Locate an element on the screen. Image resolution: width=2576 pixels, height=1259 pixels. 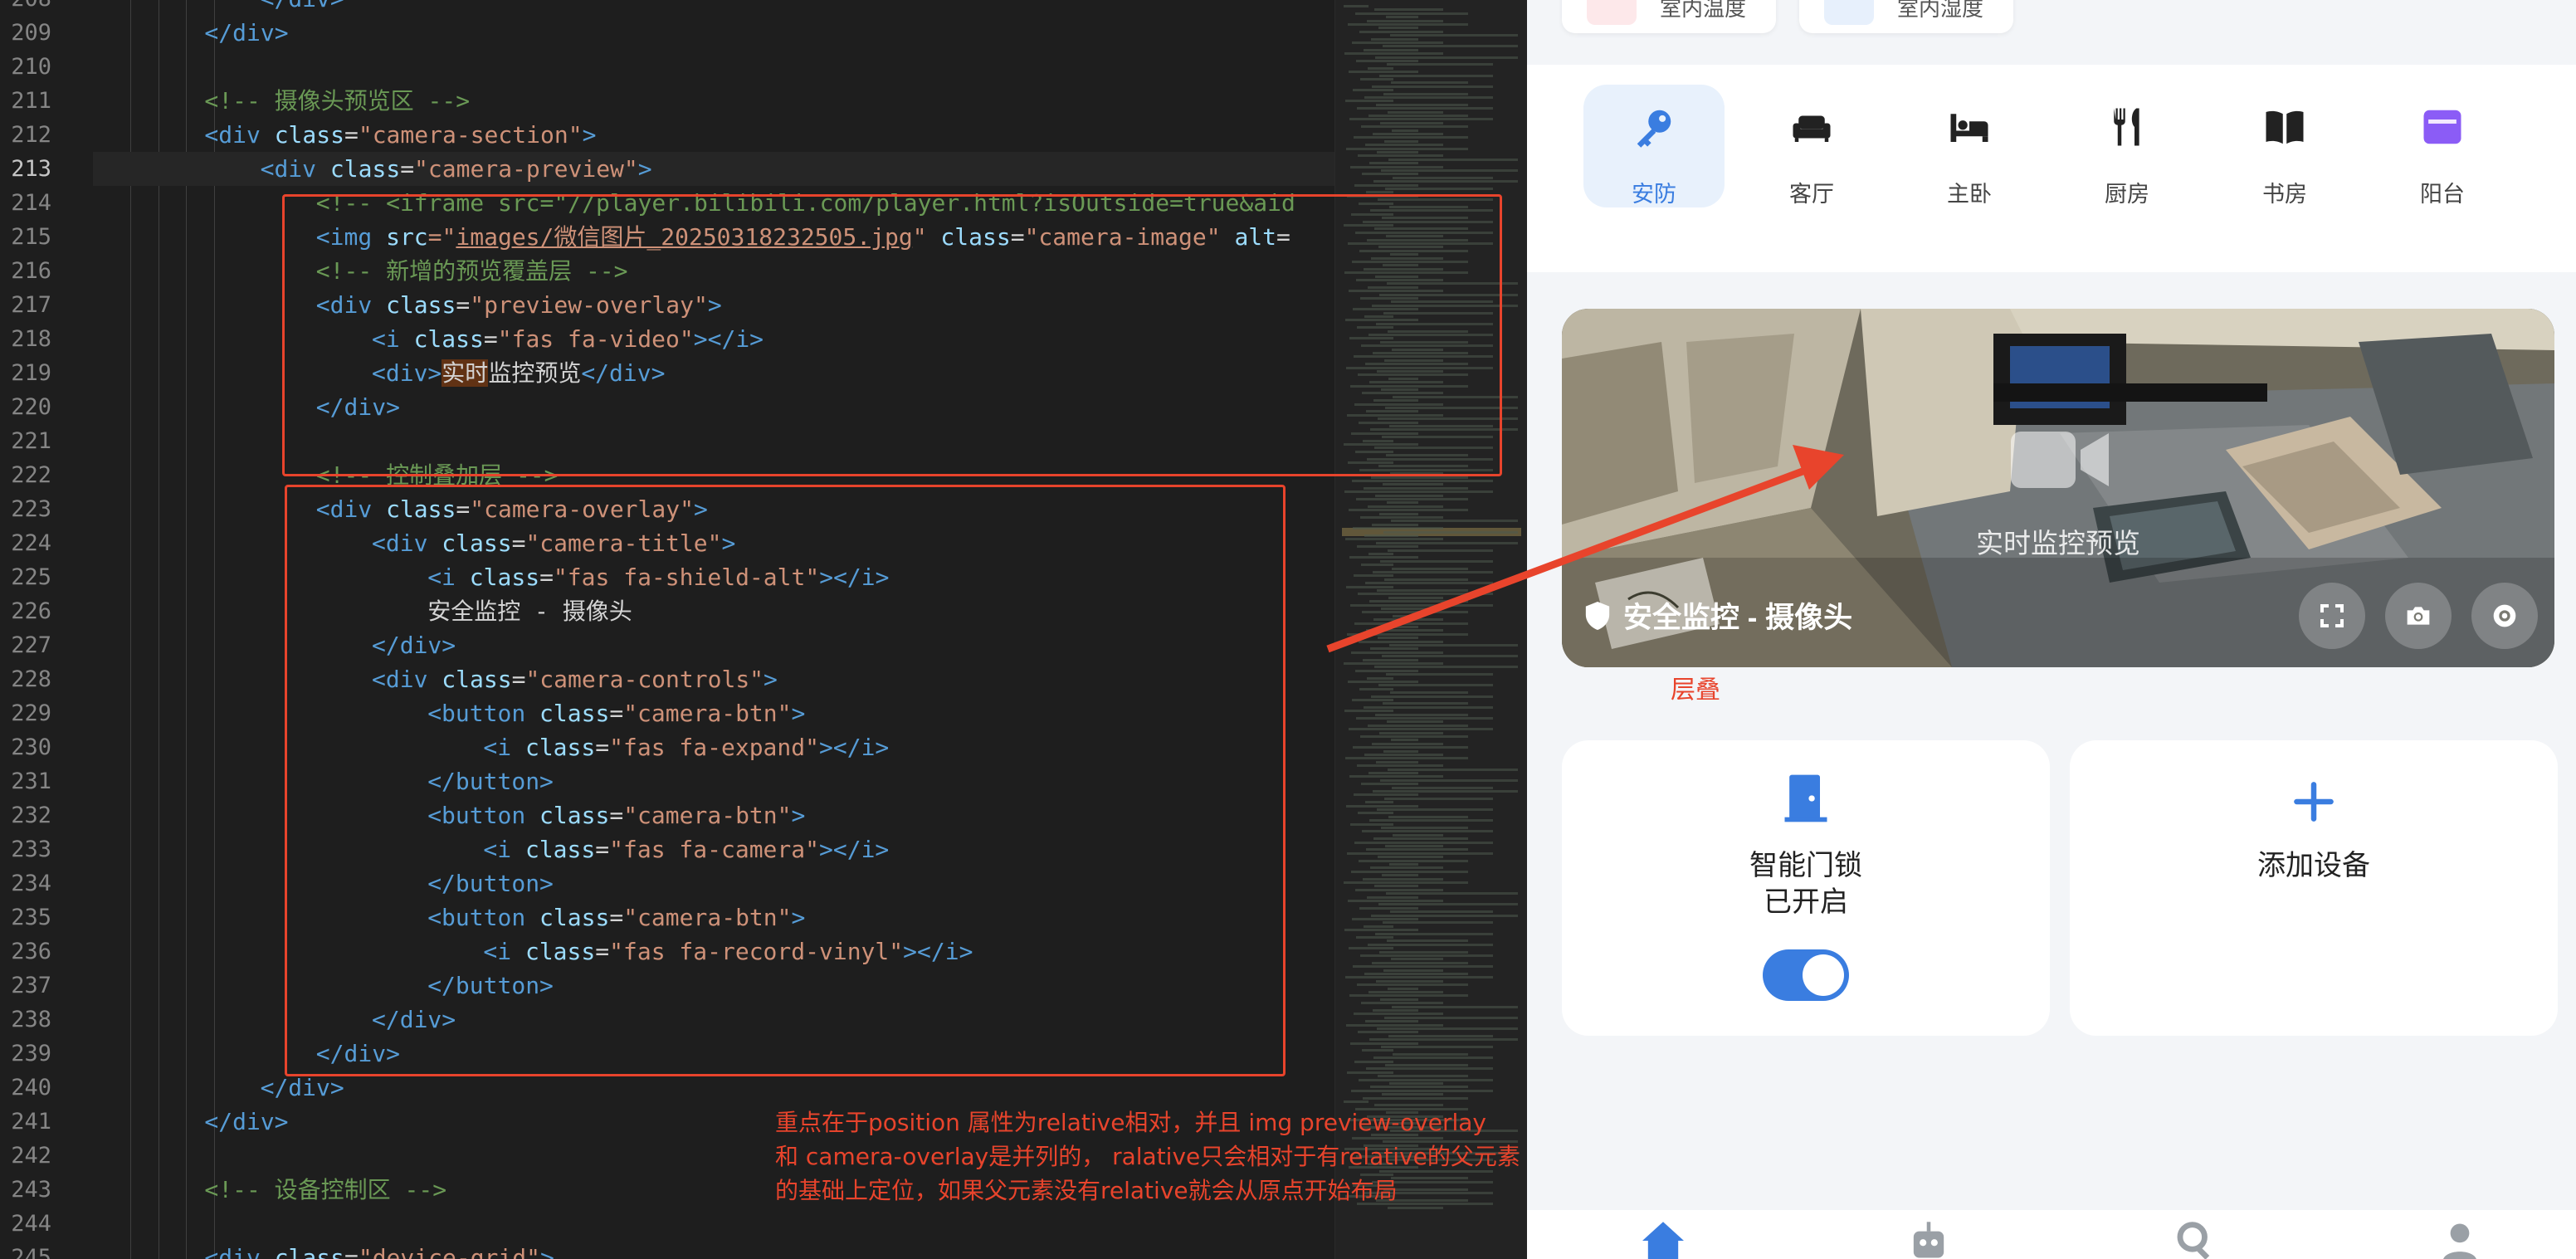
code-token: </button> is located at coordinates (490, 781).